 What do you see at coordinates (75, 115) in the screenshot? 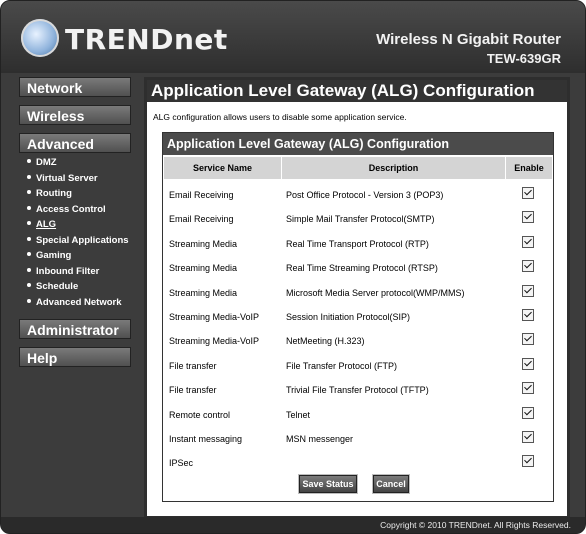
I see `menu-wireless: Wireless` at bounding box center [75, 115].